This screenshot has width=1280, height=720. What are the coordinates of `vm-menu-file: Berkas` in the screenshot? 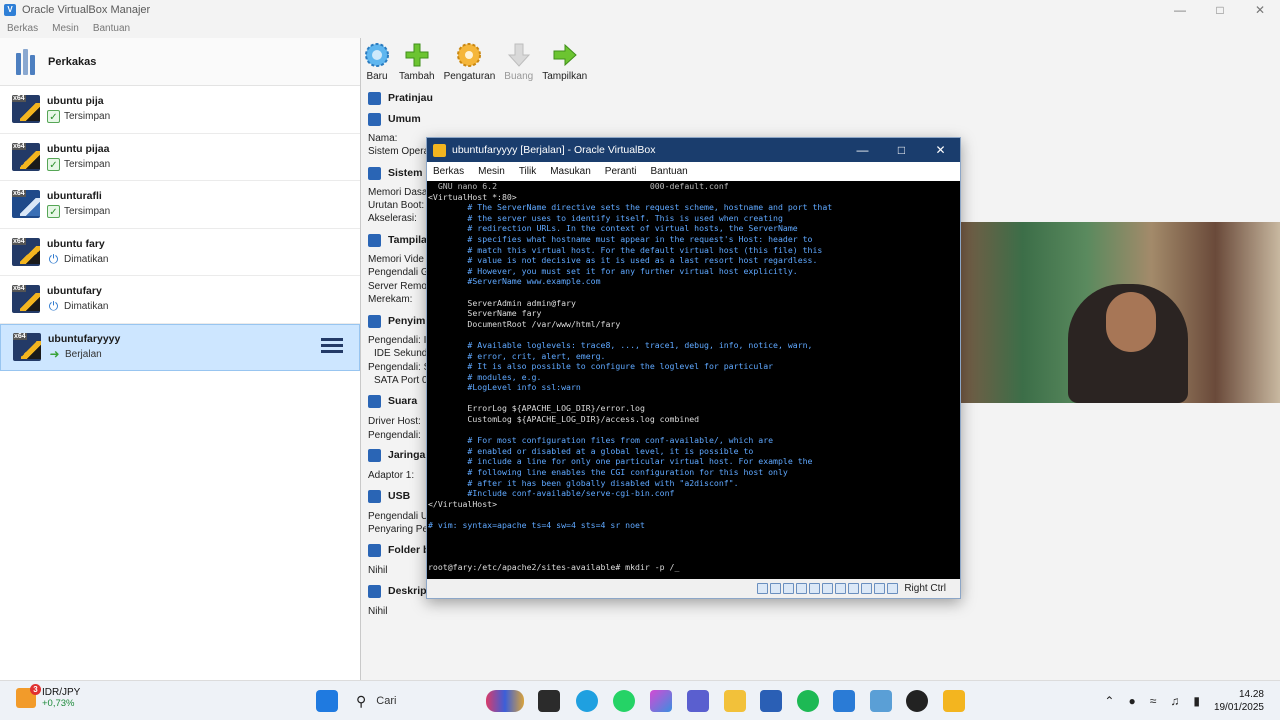 It's located at (448, 171).